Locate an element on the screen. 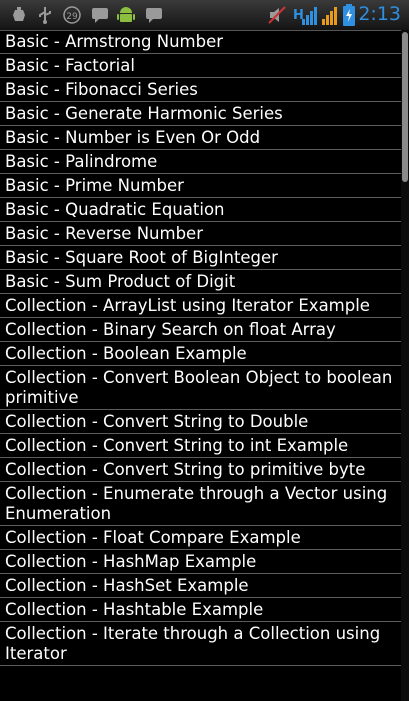 This screenshot has width=409, height=701. list-item: Collection - HashMap Example is located at coordinates (200, 562).